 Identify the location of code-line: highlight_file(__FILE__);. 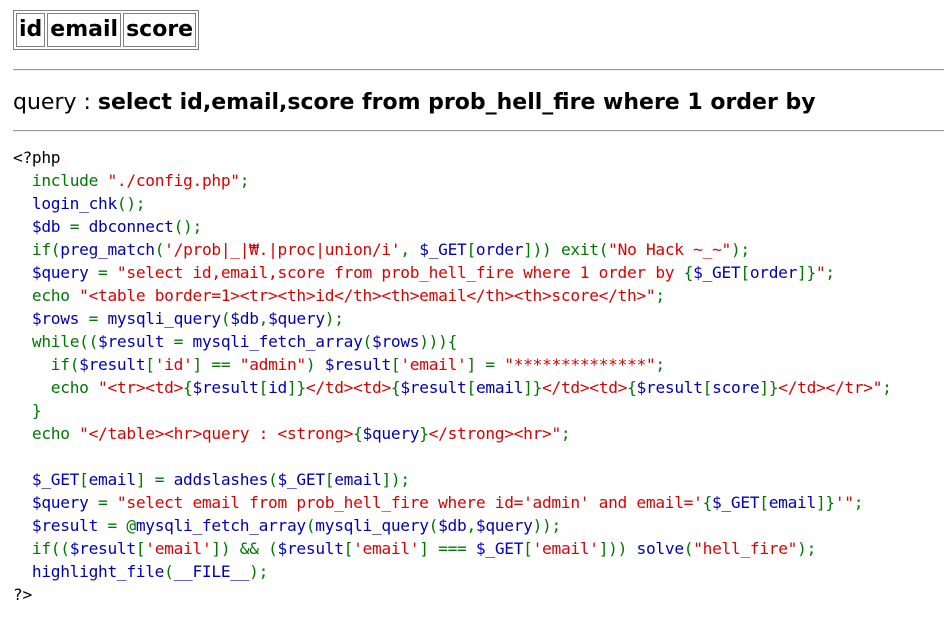
(452, 571).